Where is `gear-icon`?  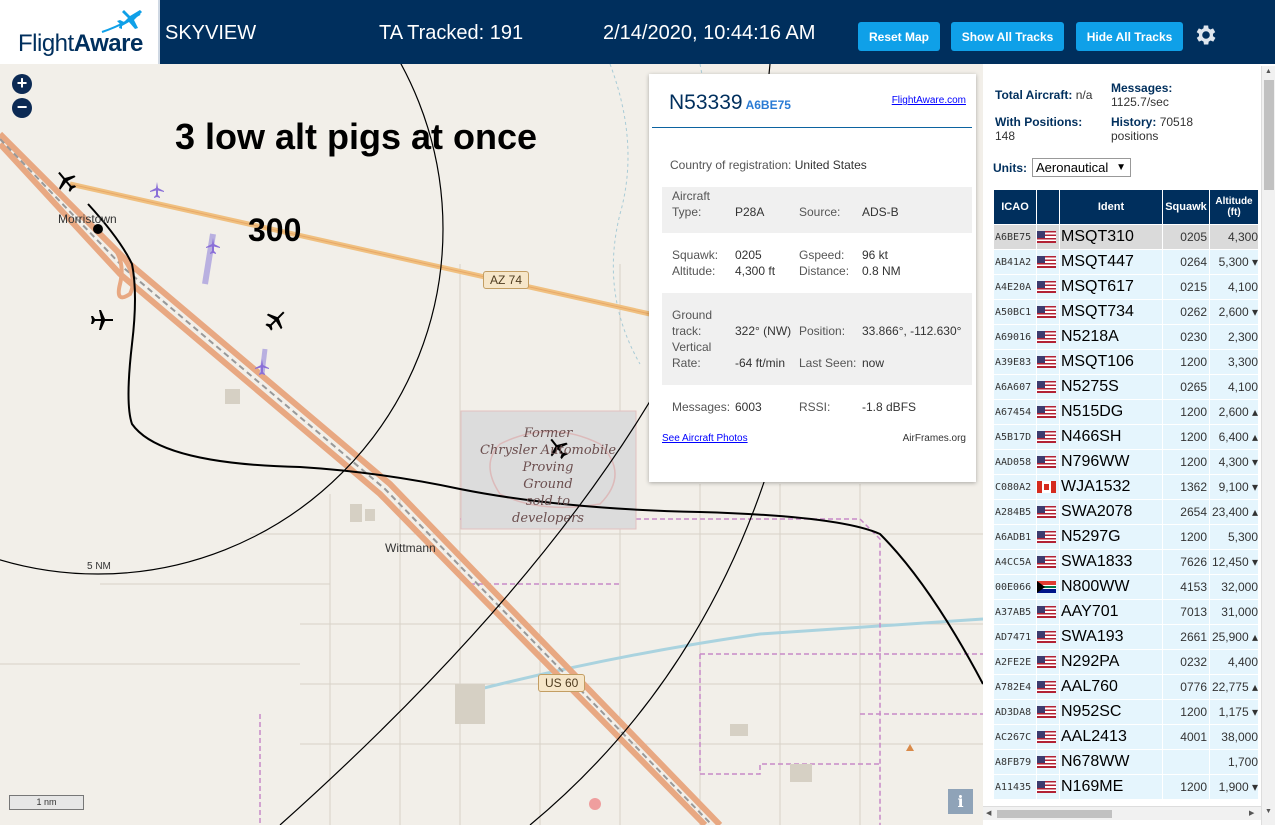
gear-icon is located at coordinates (1206, 35).